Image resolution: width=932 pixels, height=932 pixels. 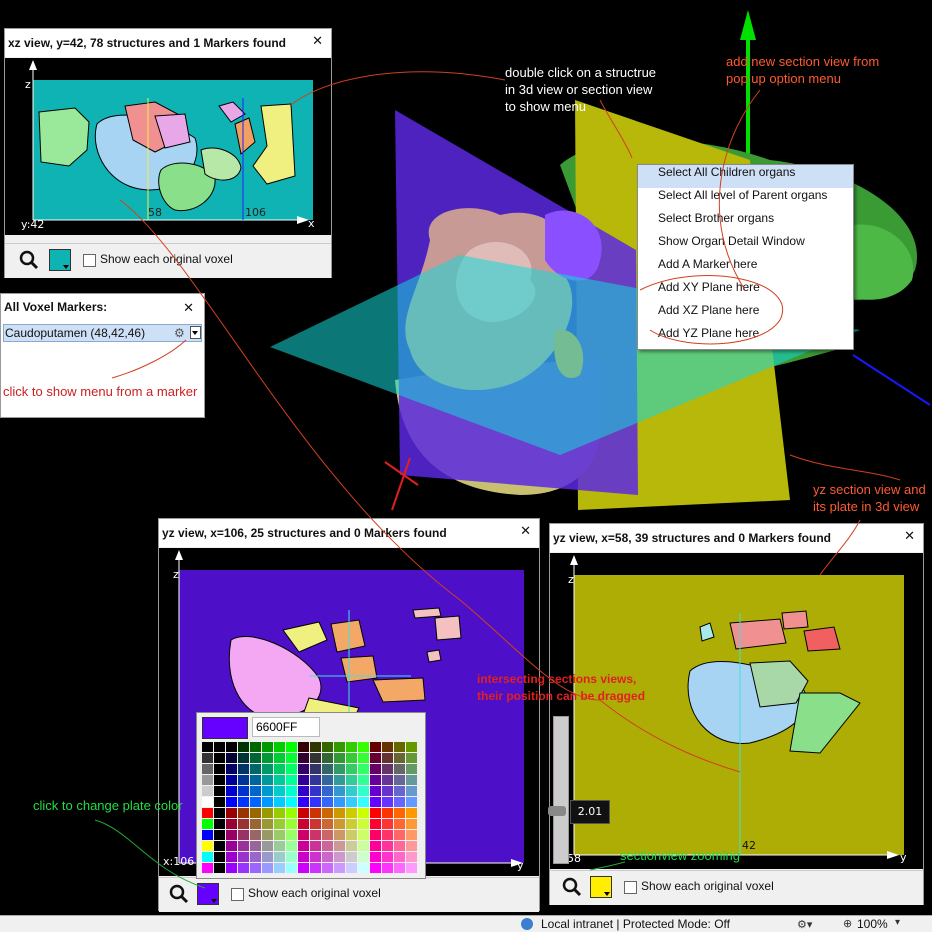 I want to click on plate-color-swatch, so click(x=60, y=260).